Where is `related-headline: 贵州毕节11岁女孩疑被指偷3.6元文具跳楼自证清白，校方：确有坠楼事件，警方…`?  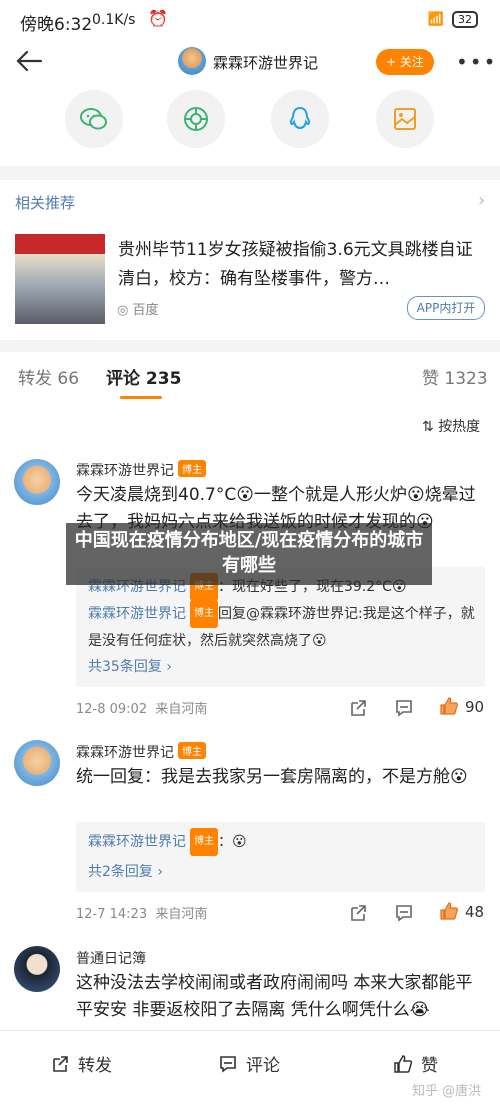
related-headline: 贵州毕节11岁女孩疑被指偷3.6元文具跳楼自证清白，校方：确有坠楼事件，警方… is located at coordinates (298, 265).